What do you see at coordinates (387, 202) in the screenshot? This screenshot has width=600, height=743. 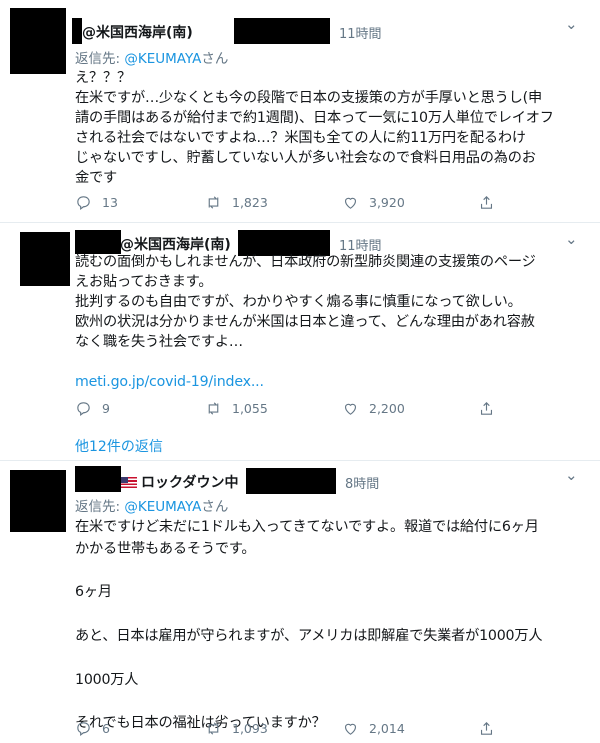 I see `like-count: 3,920` at bounding box center [387, 202].